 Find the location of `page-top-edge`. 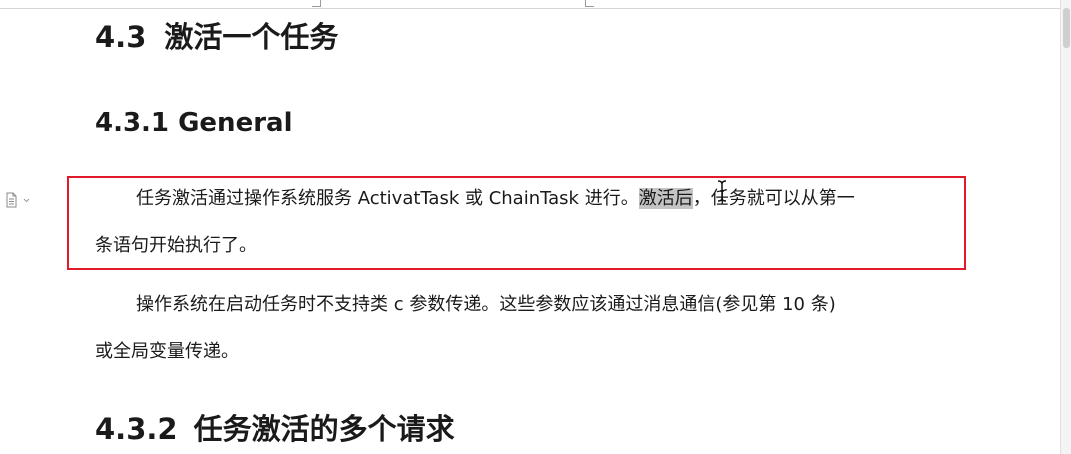

page-top-edge is located at coordinates (530, 4).